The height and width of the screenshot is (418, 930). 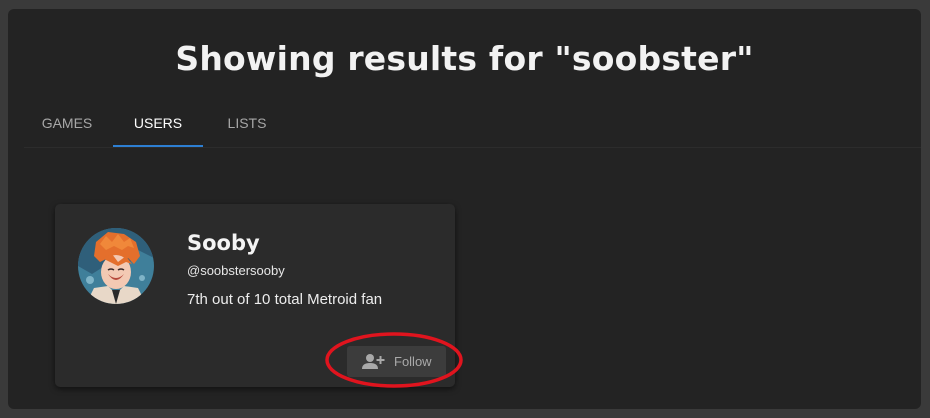 I want to click on tab-games: GAMES, so click(x=67, y=125).